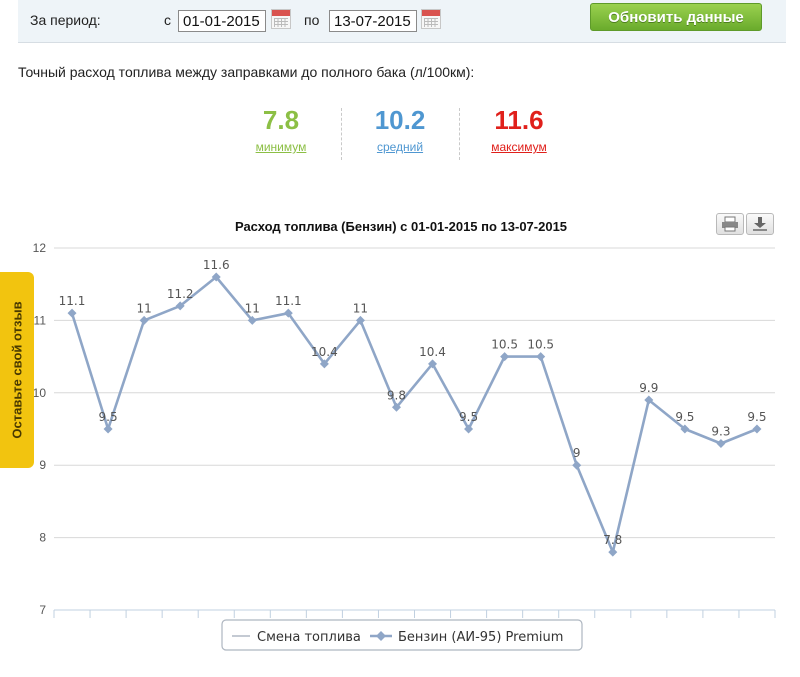 The height and width of the screenshot is (677, 800). Describe the element at coordinates (577, 453) in the screenshot. I see `data-label: 9` at that location.